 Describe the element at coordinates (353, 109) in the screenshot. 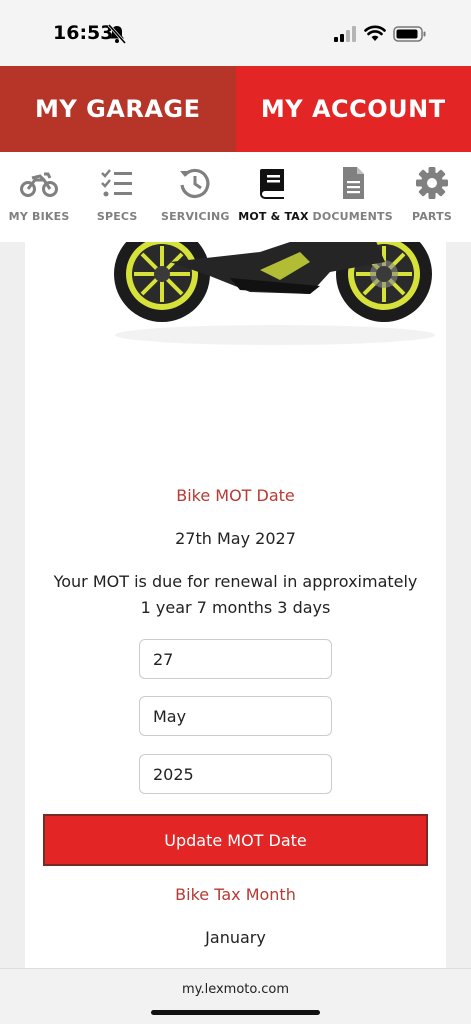

I see `tab-my-account: MY ACCOUNT` at that location.